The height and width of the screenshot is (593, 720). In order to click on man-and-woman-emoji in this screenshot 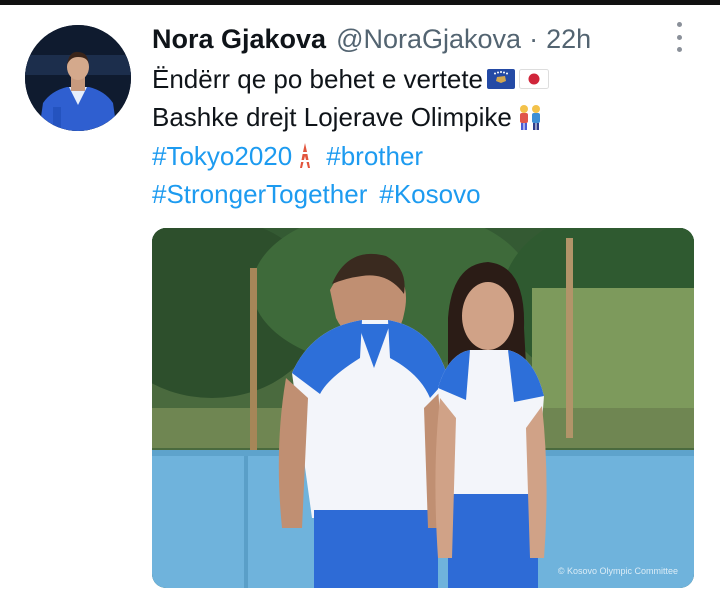, I will do `click(530, 117)`.